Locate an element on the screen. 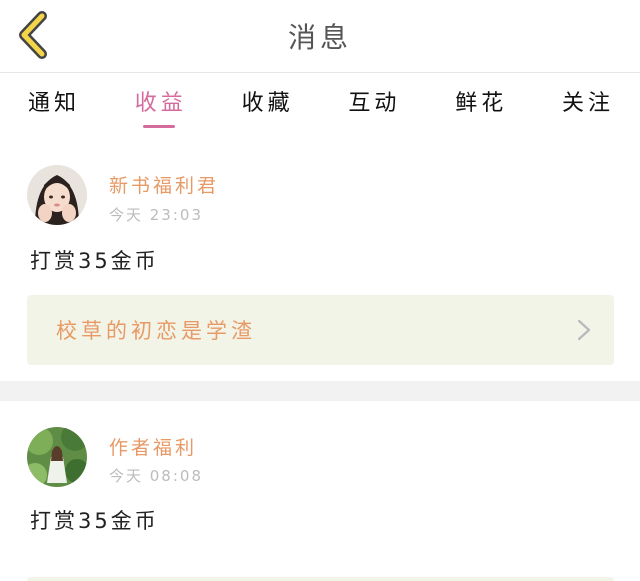 Image resolution: width=640 pixels, height=581 pixels. tab-earnings: 收益 is located at coordinates (161, 103).